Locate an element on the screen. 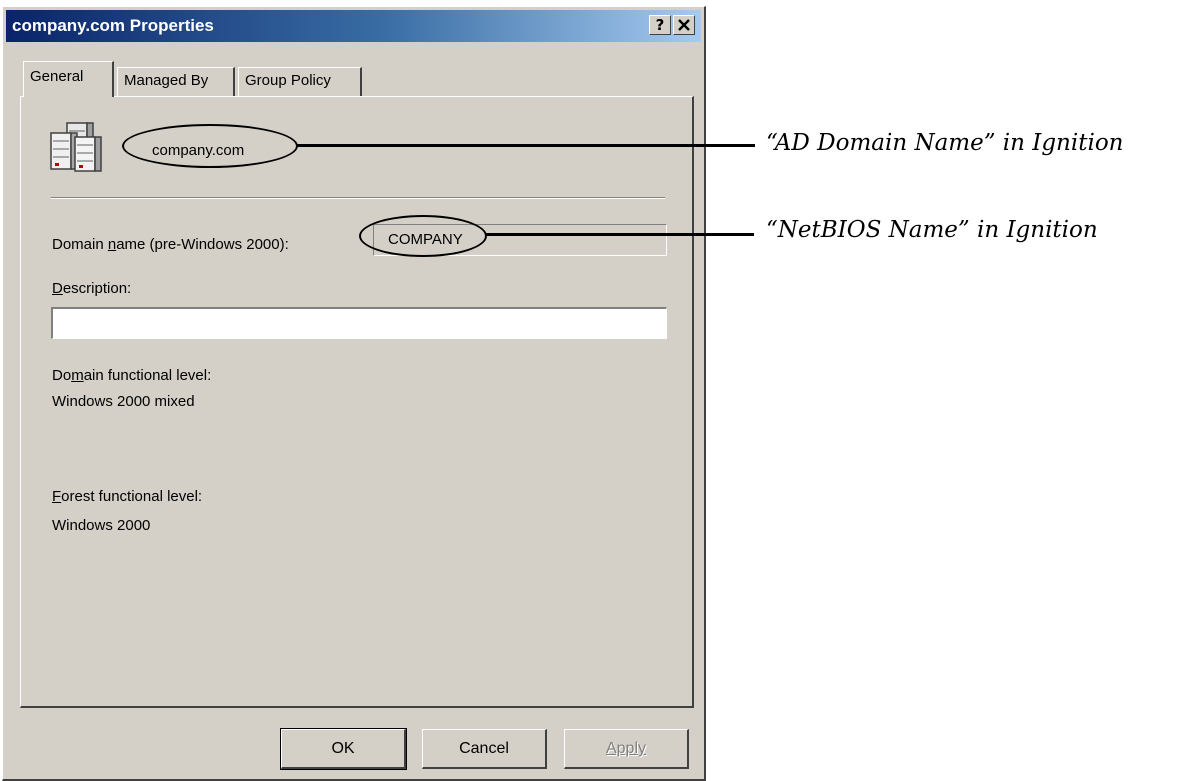 Image resolution: width=1201 pixels, height=781 pixels. window-title: company.com Properties is located at coordinates (113, 25).